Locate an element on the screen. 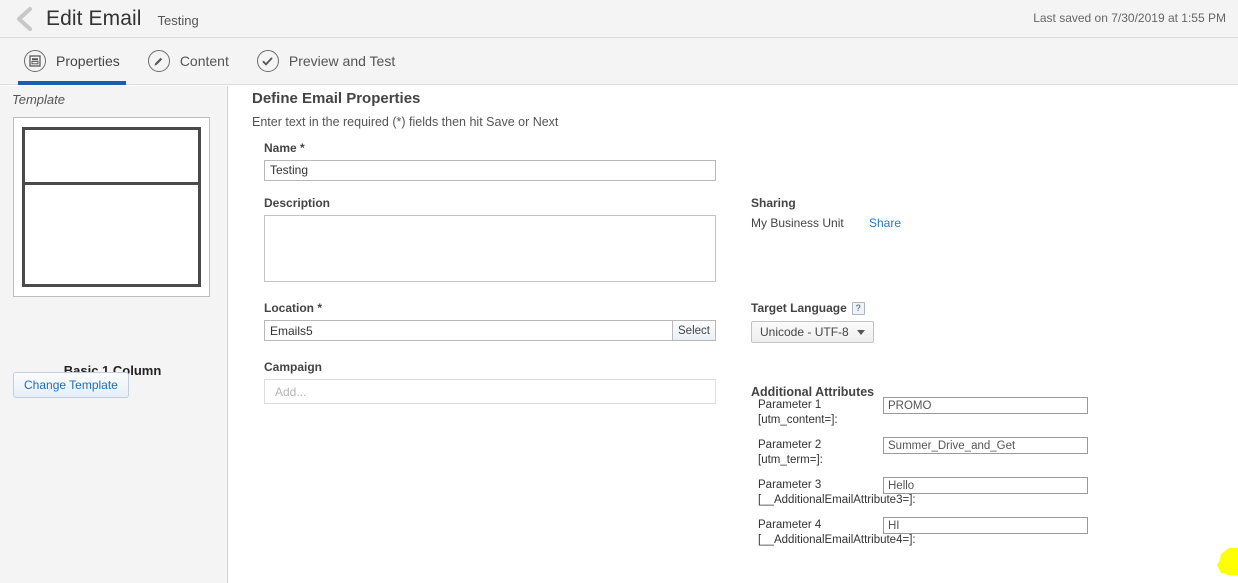 The height and width of the screenshot is (583, 1238). tab-active-indicator is located at coordinates (72, 82).